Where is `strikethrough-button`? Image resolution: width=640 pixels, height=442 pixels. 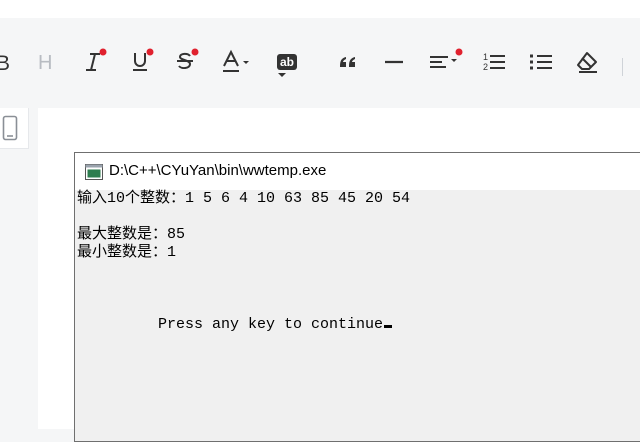 strikethrough-button is located at coordinates (186, 65).